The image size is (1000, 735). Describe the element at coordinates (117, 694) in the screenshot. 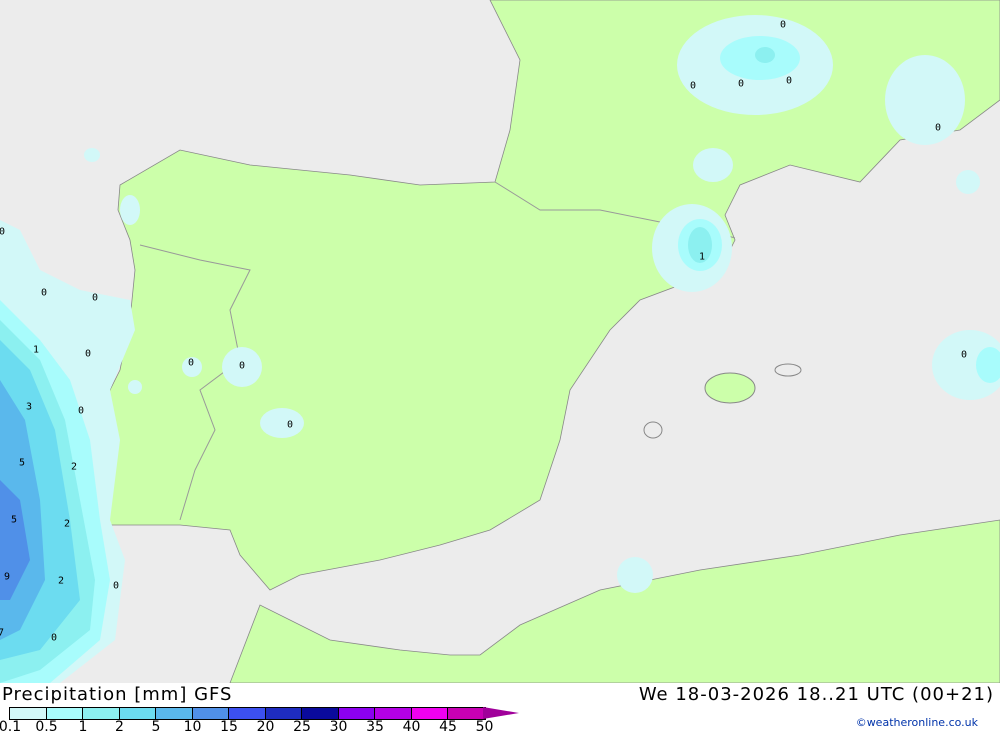

I see `map-title: Precipitation [mm] GFS` at that location.